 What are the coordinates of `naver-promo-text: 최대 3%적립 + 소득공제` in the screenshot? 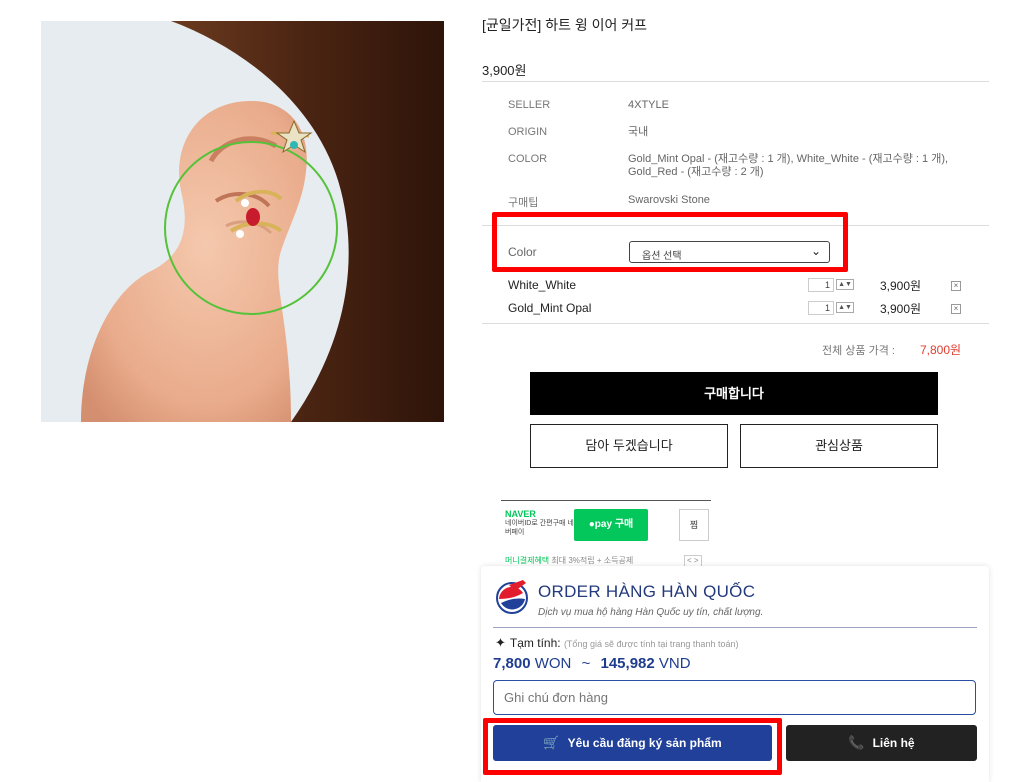 It's located at (592, 560).